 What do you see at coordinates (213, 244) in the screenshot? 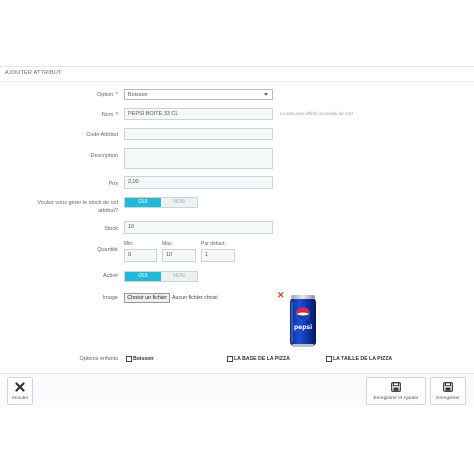
I see `default-label: Par defaut:` at bounding box center [213, 244].